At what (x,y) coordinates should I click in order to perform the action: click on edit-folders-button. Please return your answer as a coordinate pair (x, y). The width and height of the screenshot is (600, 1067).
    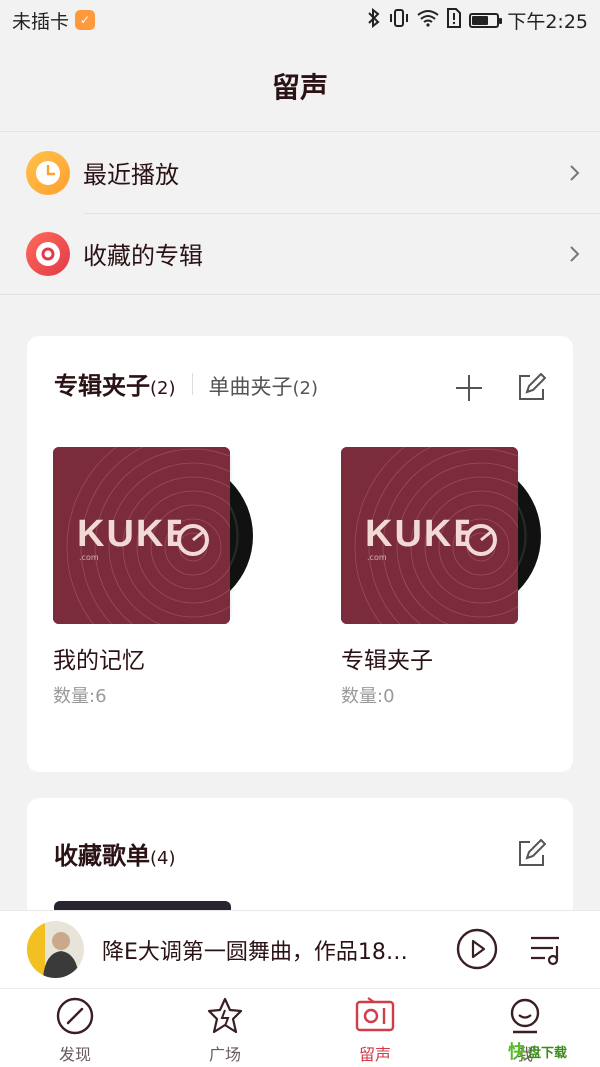
    Looking at the image, I should click on (531, 388).